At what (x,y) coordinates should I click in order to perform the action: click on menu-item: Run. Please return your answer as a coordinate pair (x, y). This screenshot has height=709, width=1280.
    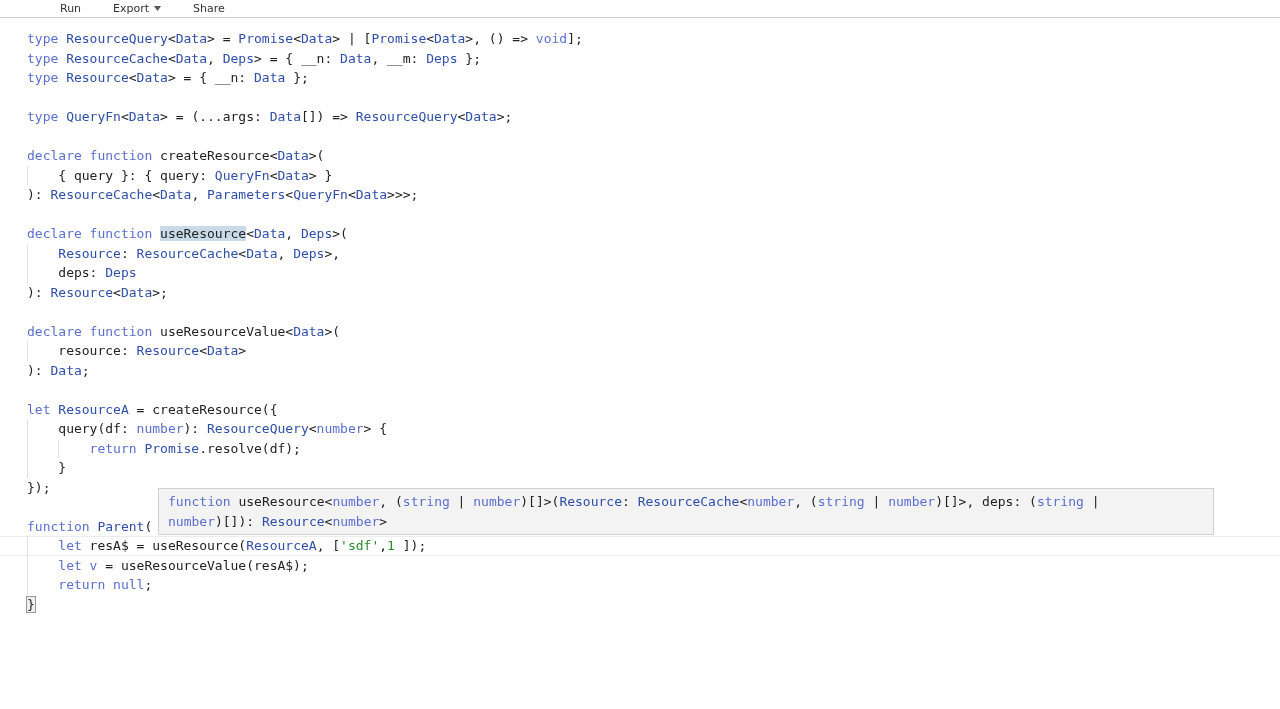
    Looking at the image, I should click on (71, 8).